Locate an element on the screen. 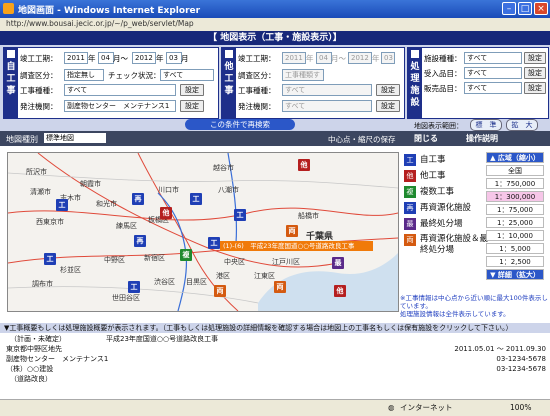 This screenshot has height=416, width=550. kind-set-button: 設定 is located at coordinates (192, 90).